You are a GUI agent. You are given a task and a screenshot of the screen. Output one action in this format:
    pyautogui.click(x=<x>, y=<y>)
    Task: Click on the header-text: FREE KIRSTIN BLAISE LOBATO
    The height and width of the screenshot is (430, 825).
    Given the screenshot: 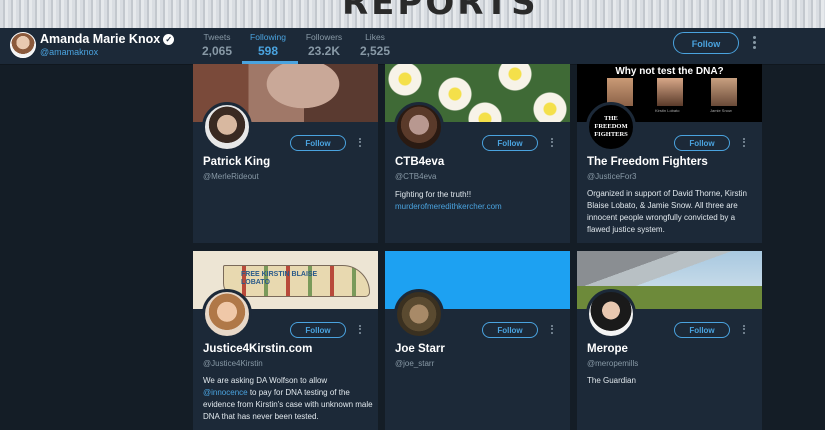 What is the action you would take?
    pyautogui.click(x=279, y=278)
    